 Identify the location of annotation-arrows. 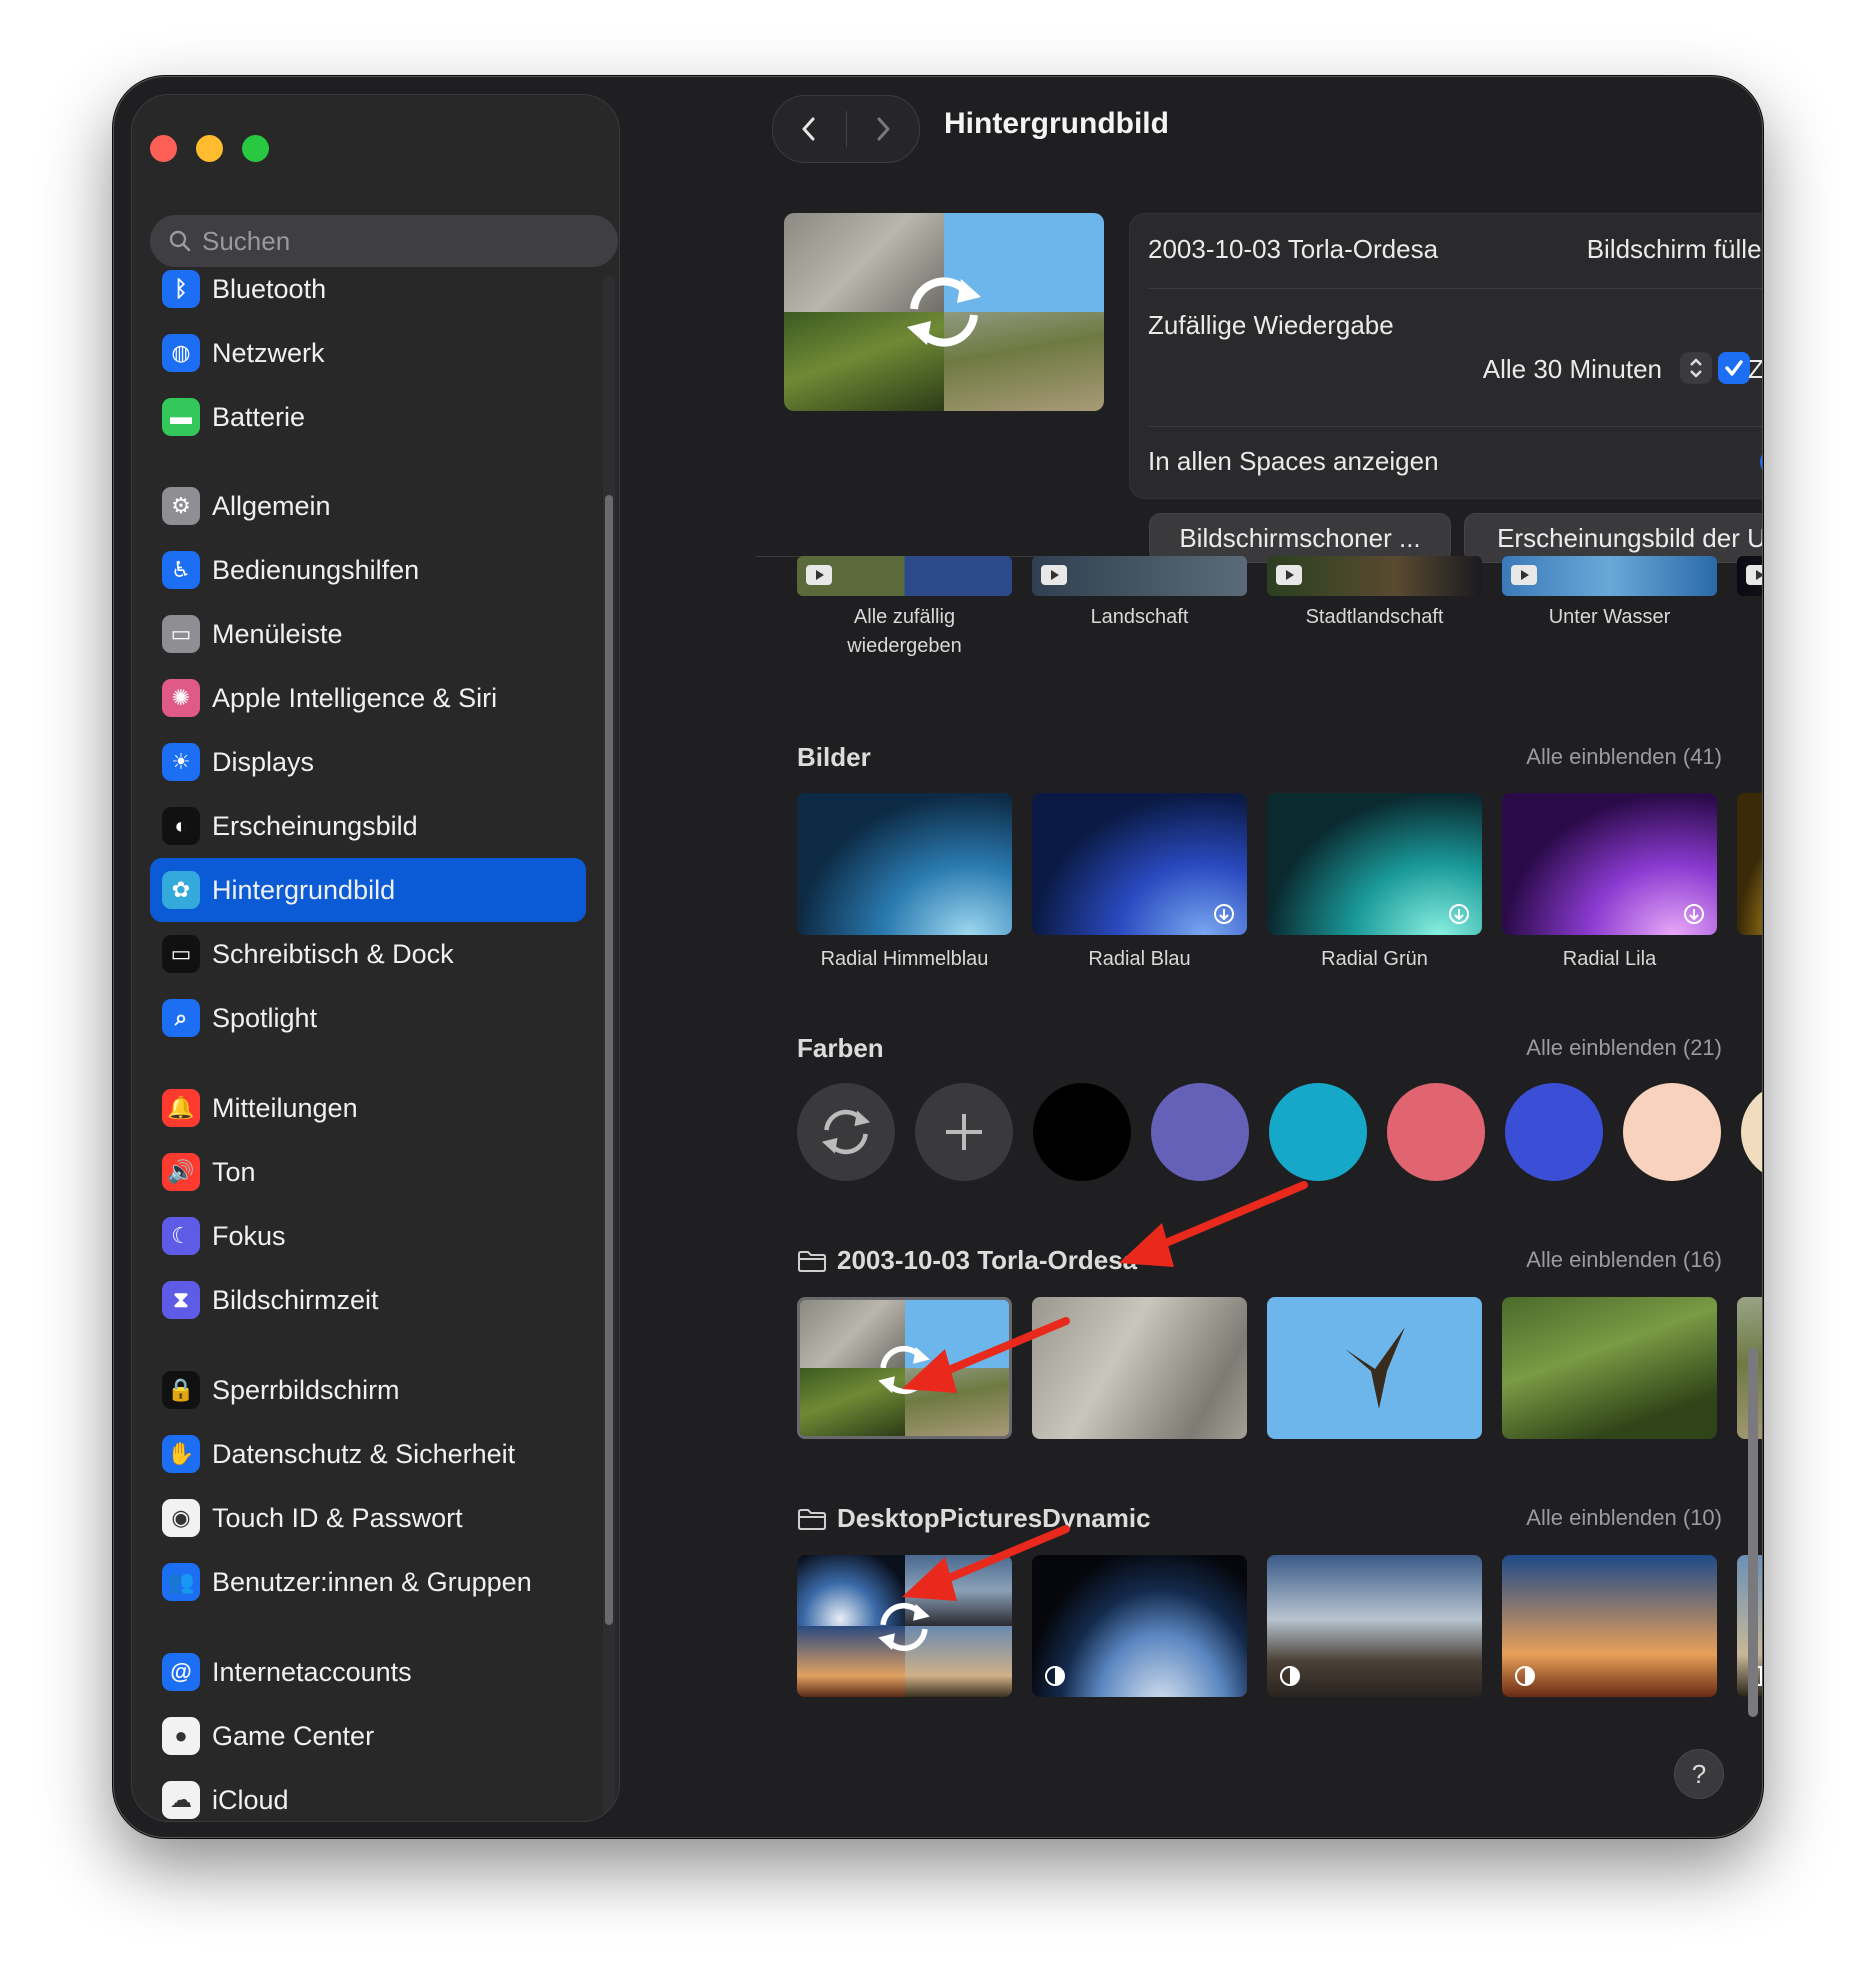
(1105, 1391).